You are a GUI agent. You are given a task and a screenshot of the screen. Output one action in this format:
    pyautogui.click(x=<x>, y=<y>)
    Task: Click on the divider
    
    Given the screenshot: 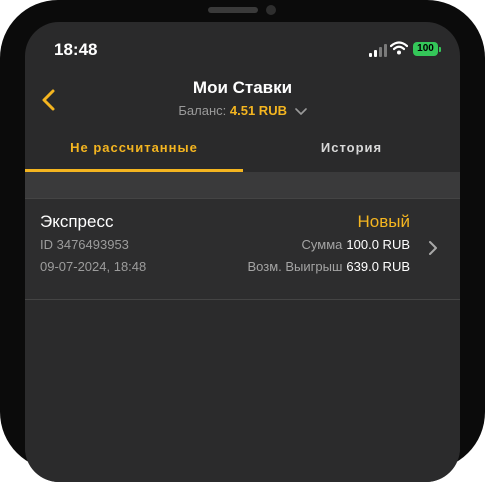 What is the action you would take?
    pyautogui.click(x=242, y=198)
    